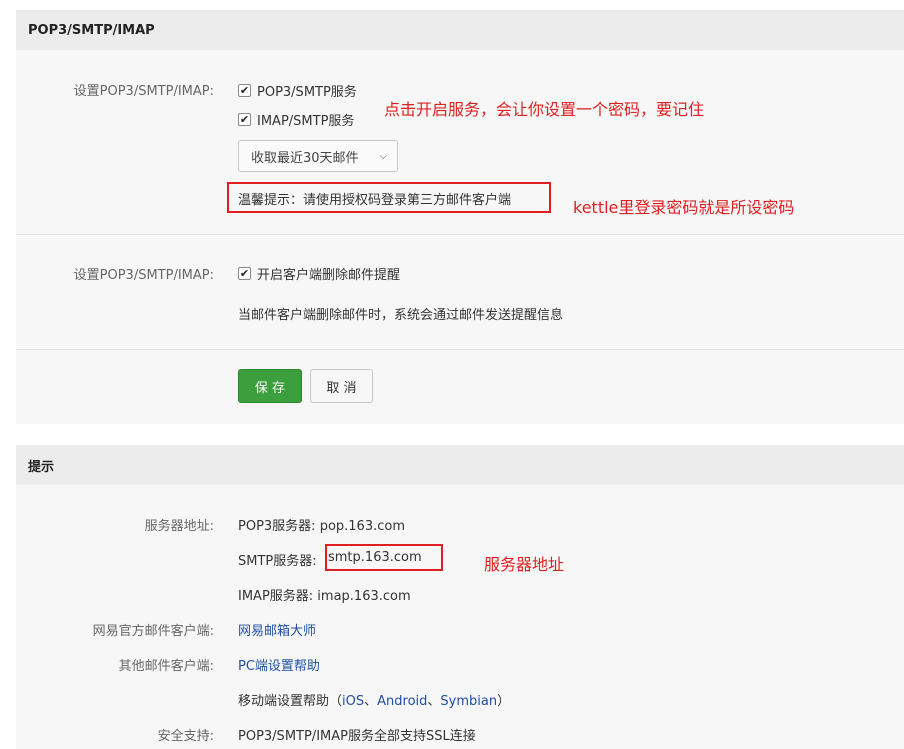 The height and width of the screenshot is (749, 904). I want to click on pop3-settings-title: POP3/SMTP/IMAP, so click(460, 30).